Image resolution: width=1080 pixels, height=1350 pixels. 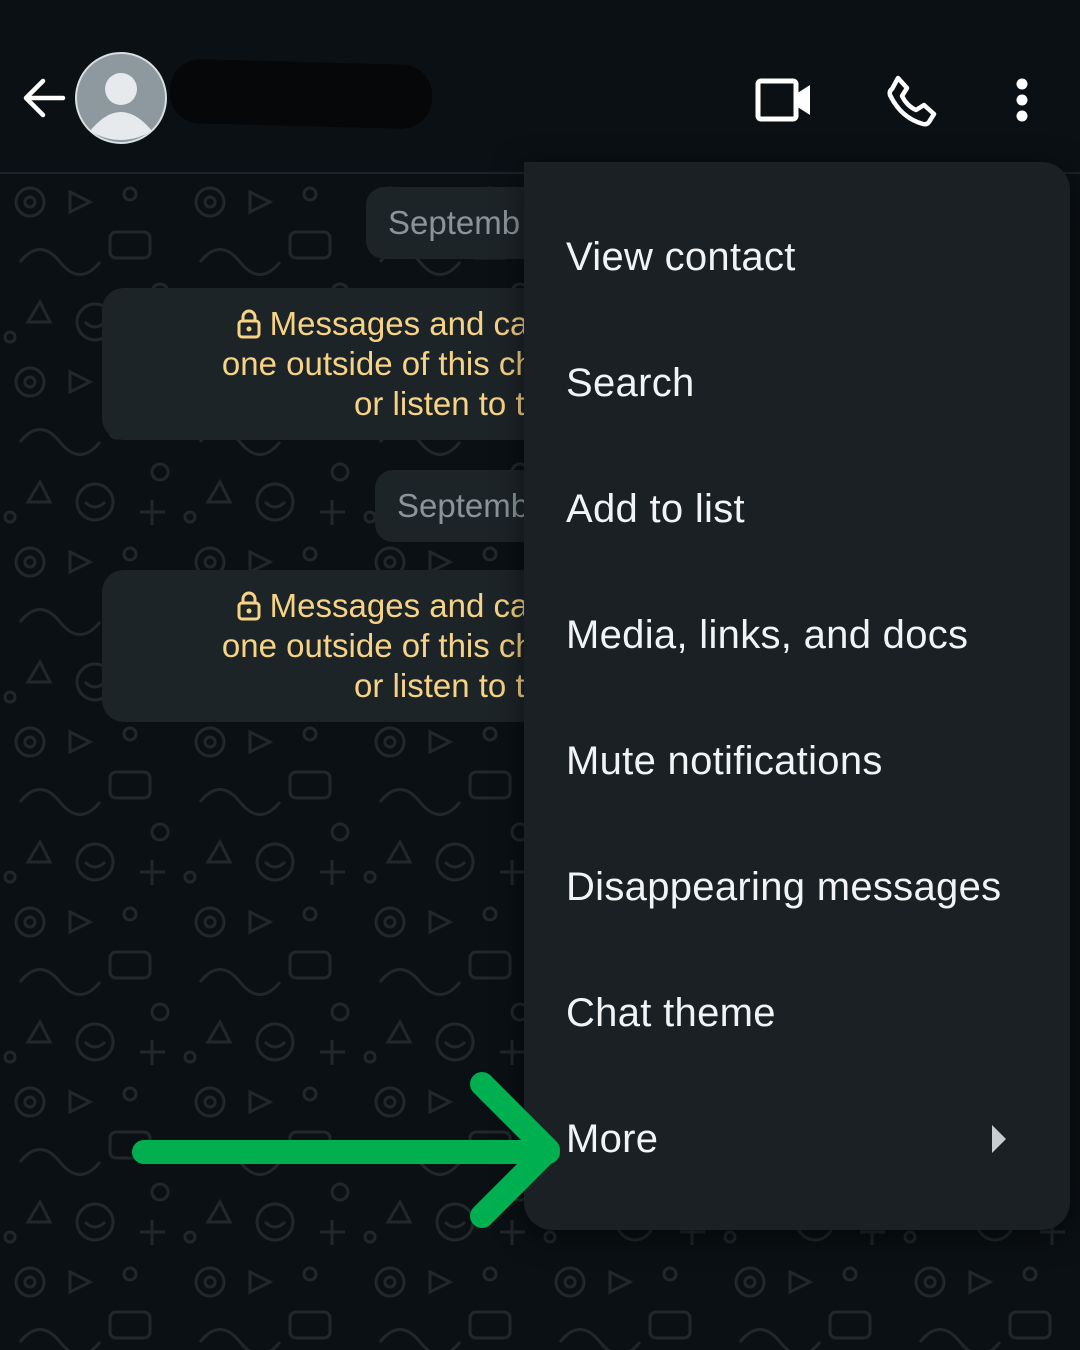 I want to click on more-options-button, so click(x=1022, y=100).